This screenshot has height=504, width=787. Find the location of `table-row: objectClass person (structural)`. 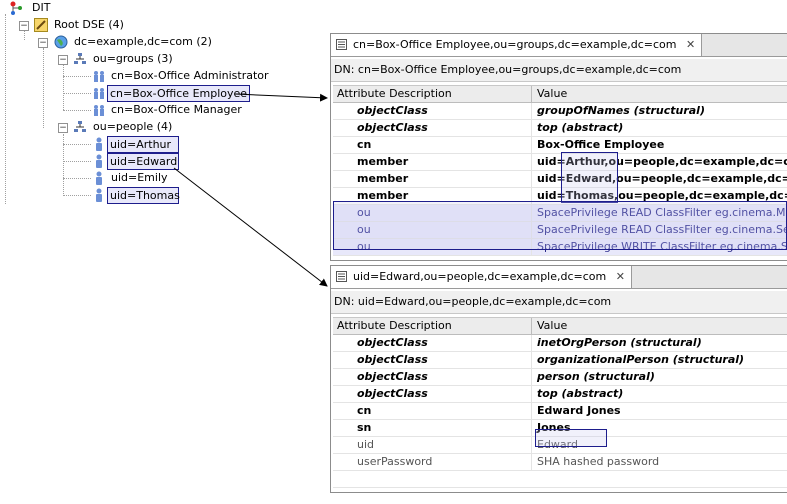

table-row: objectClass person (structural) is located at coordinates (560, 377).